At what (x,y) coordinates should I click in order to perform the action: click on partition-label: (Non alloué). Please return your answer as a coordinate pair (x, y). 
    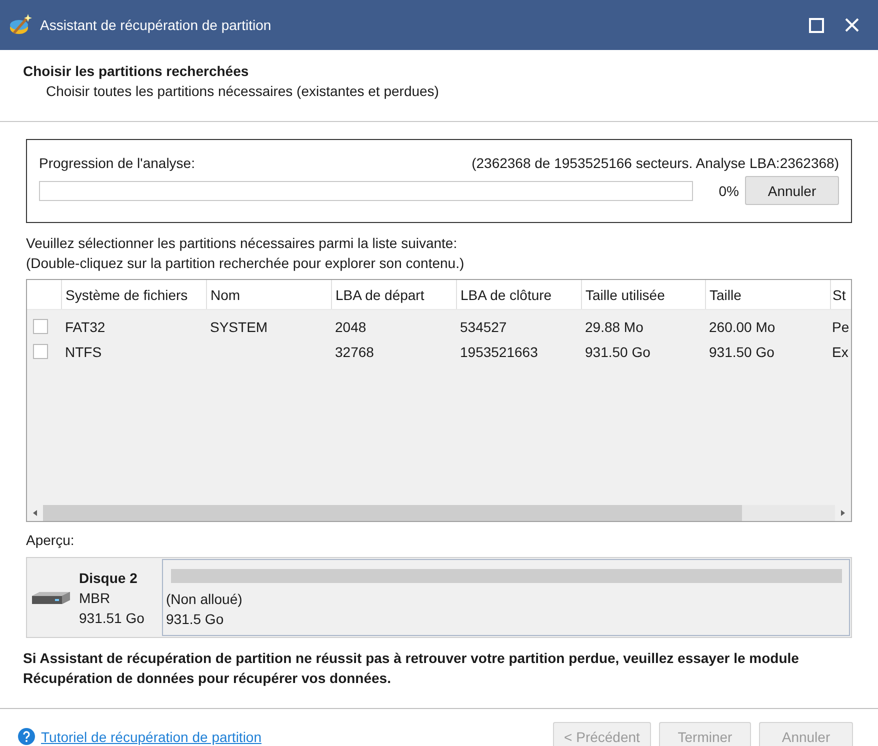
    Looking at the image, I should click on (205, 599).